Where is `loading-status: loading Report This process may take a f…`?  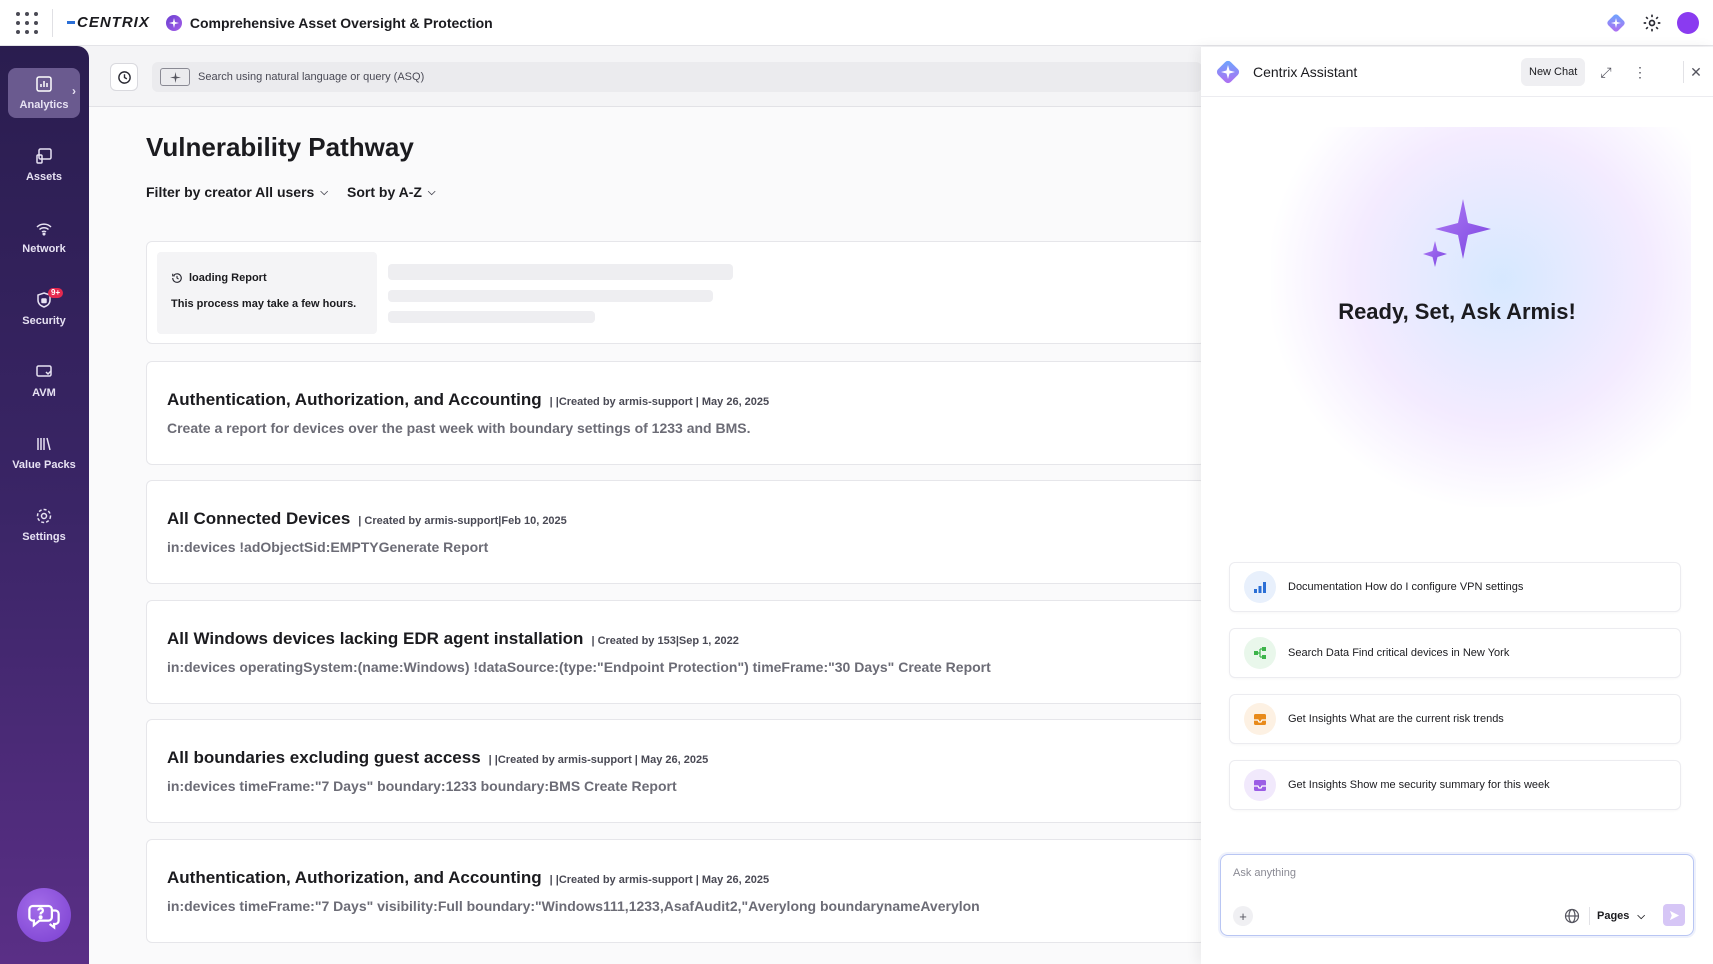 loading-status: loading Report This process may take a f… is located at coordinates (267, 293).